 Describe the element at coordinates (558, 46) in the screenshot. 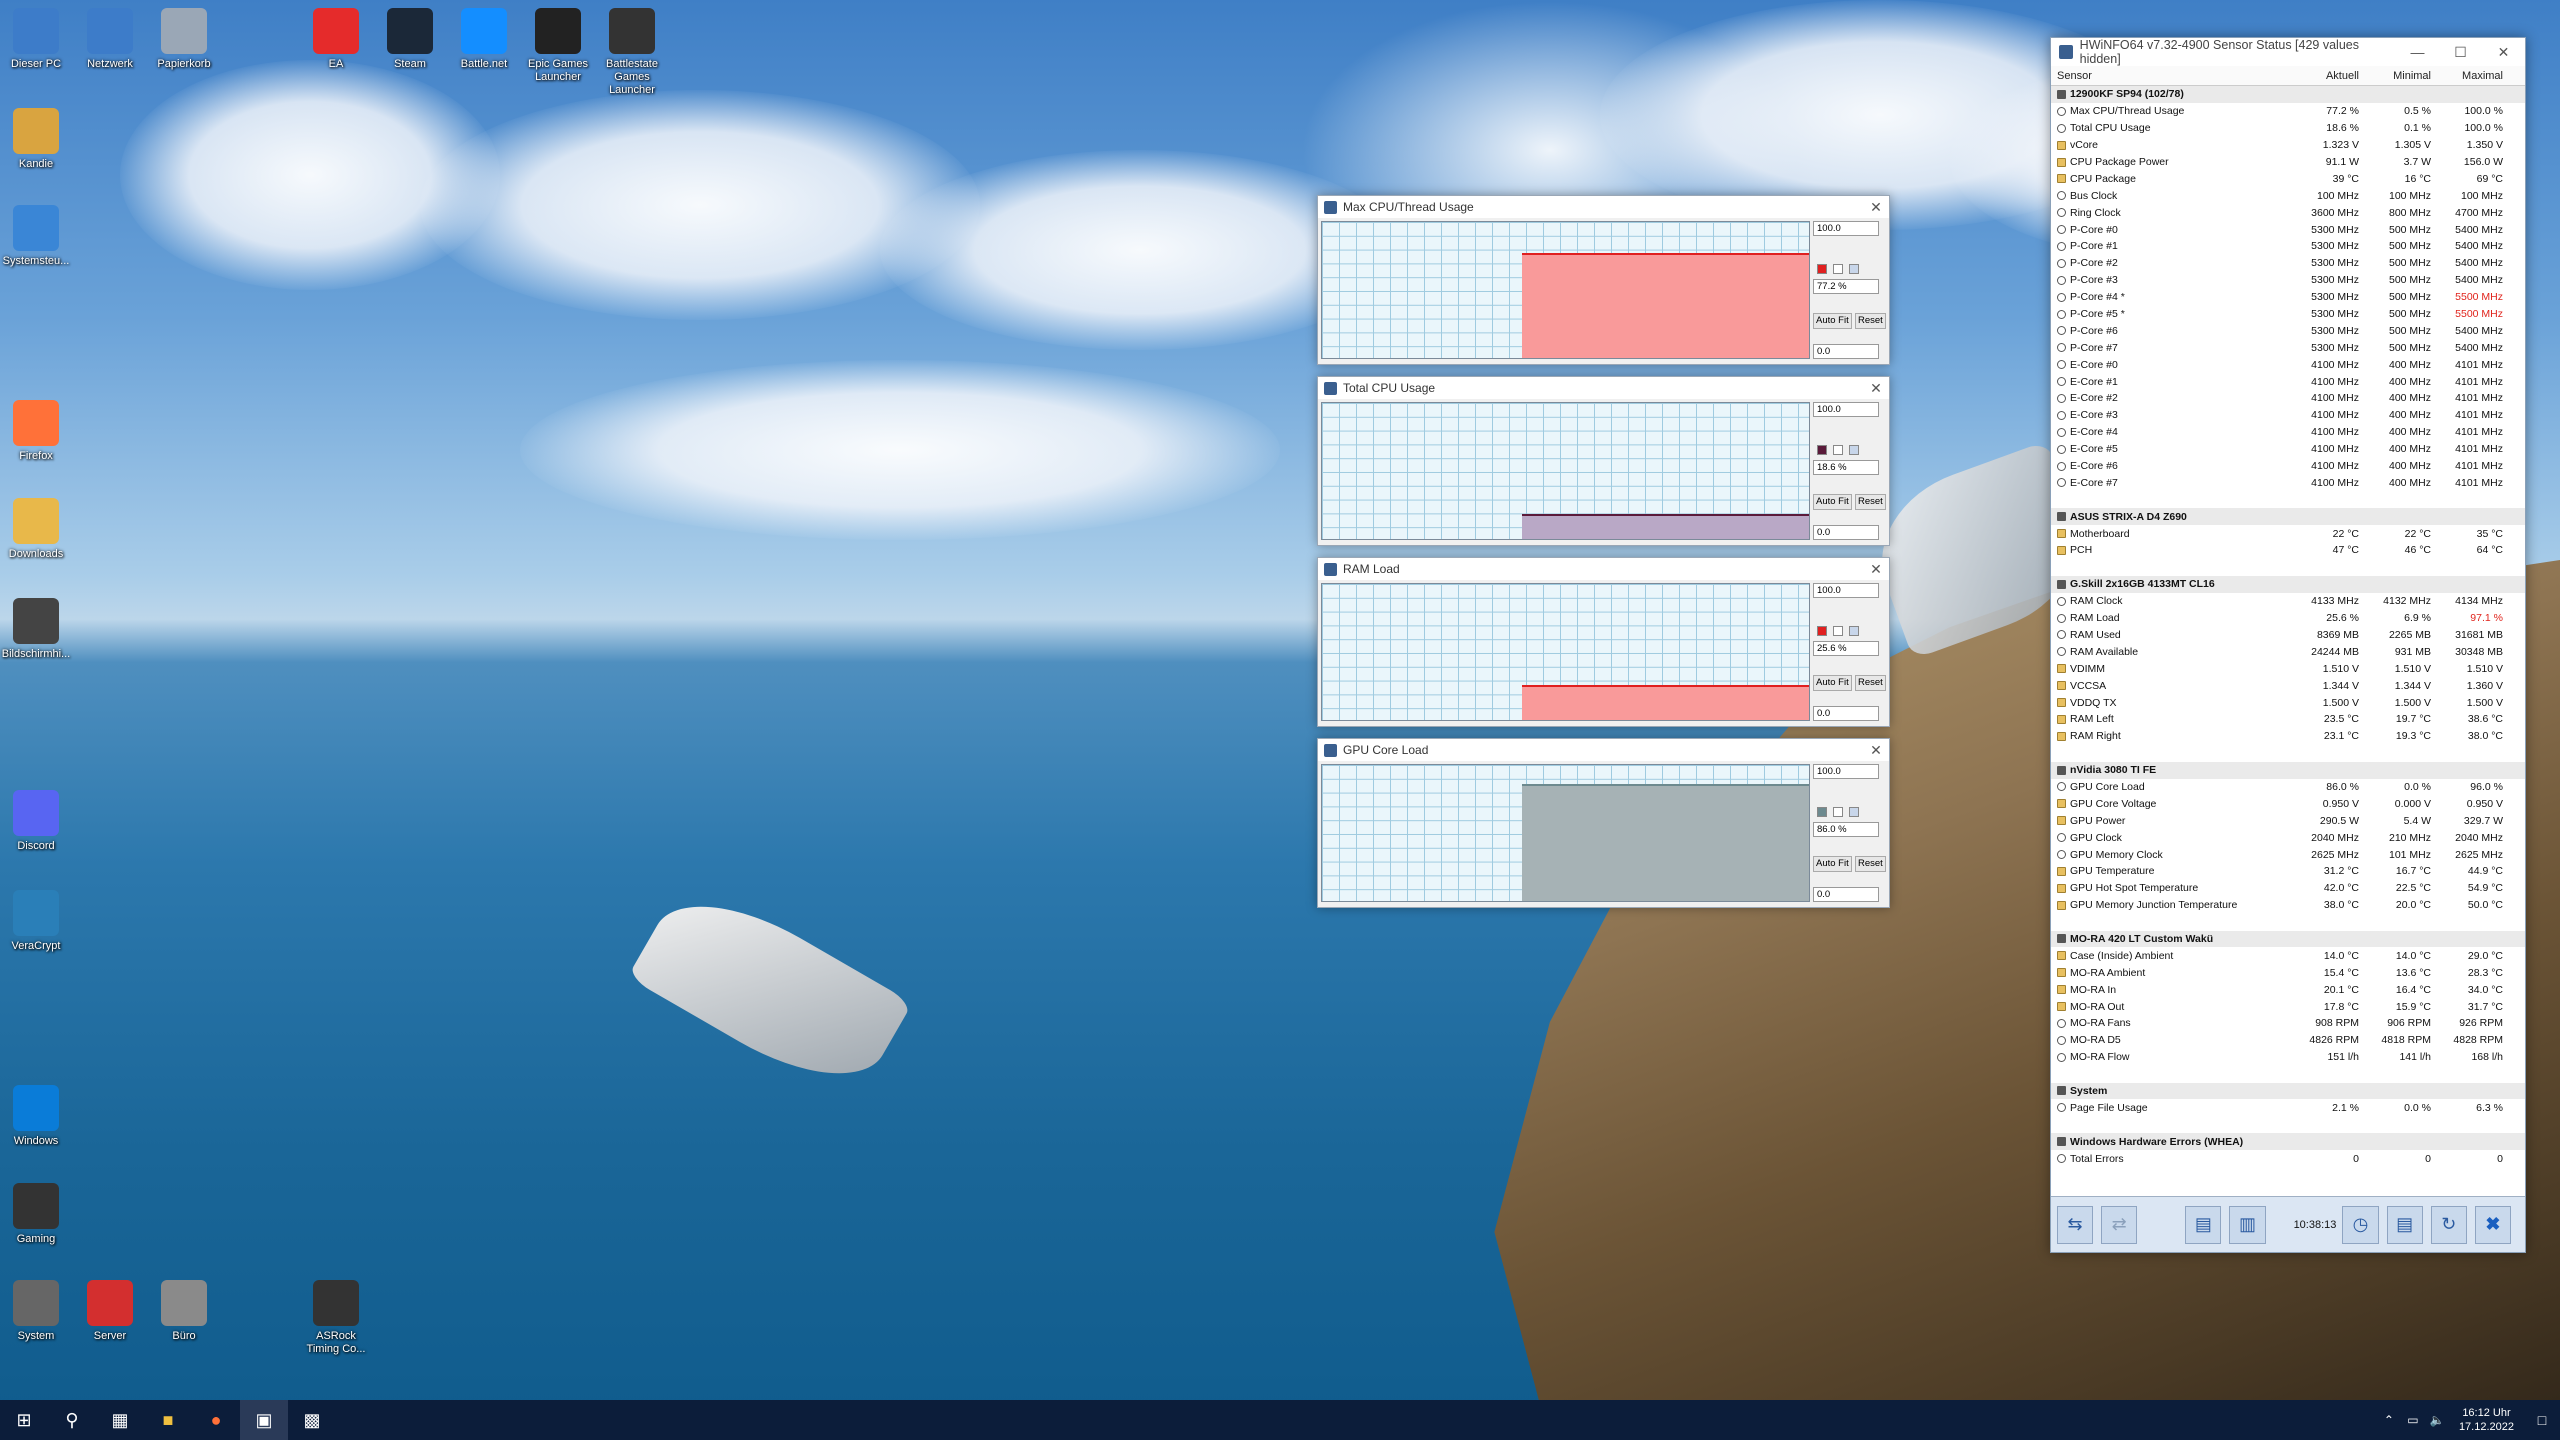

I see `desktop-icon-epic: Epic Games Launcher` at that location.